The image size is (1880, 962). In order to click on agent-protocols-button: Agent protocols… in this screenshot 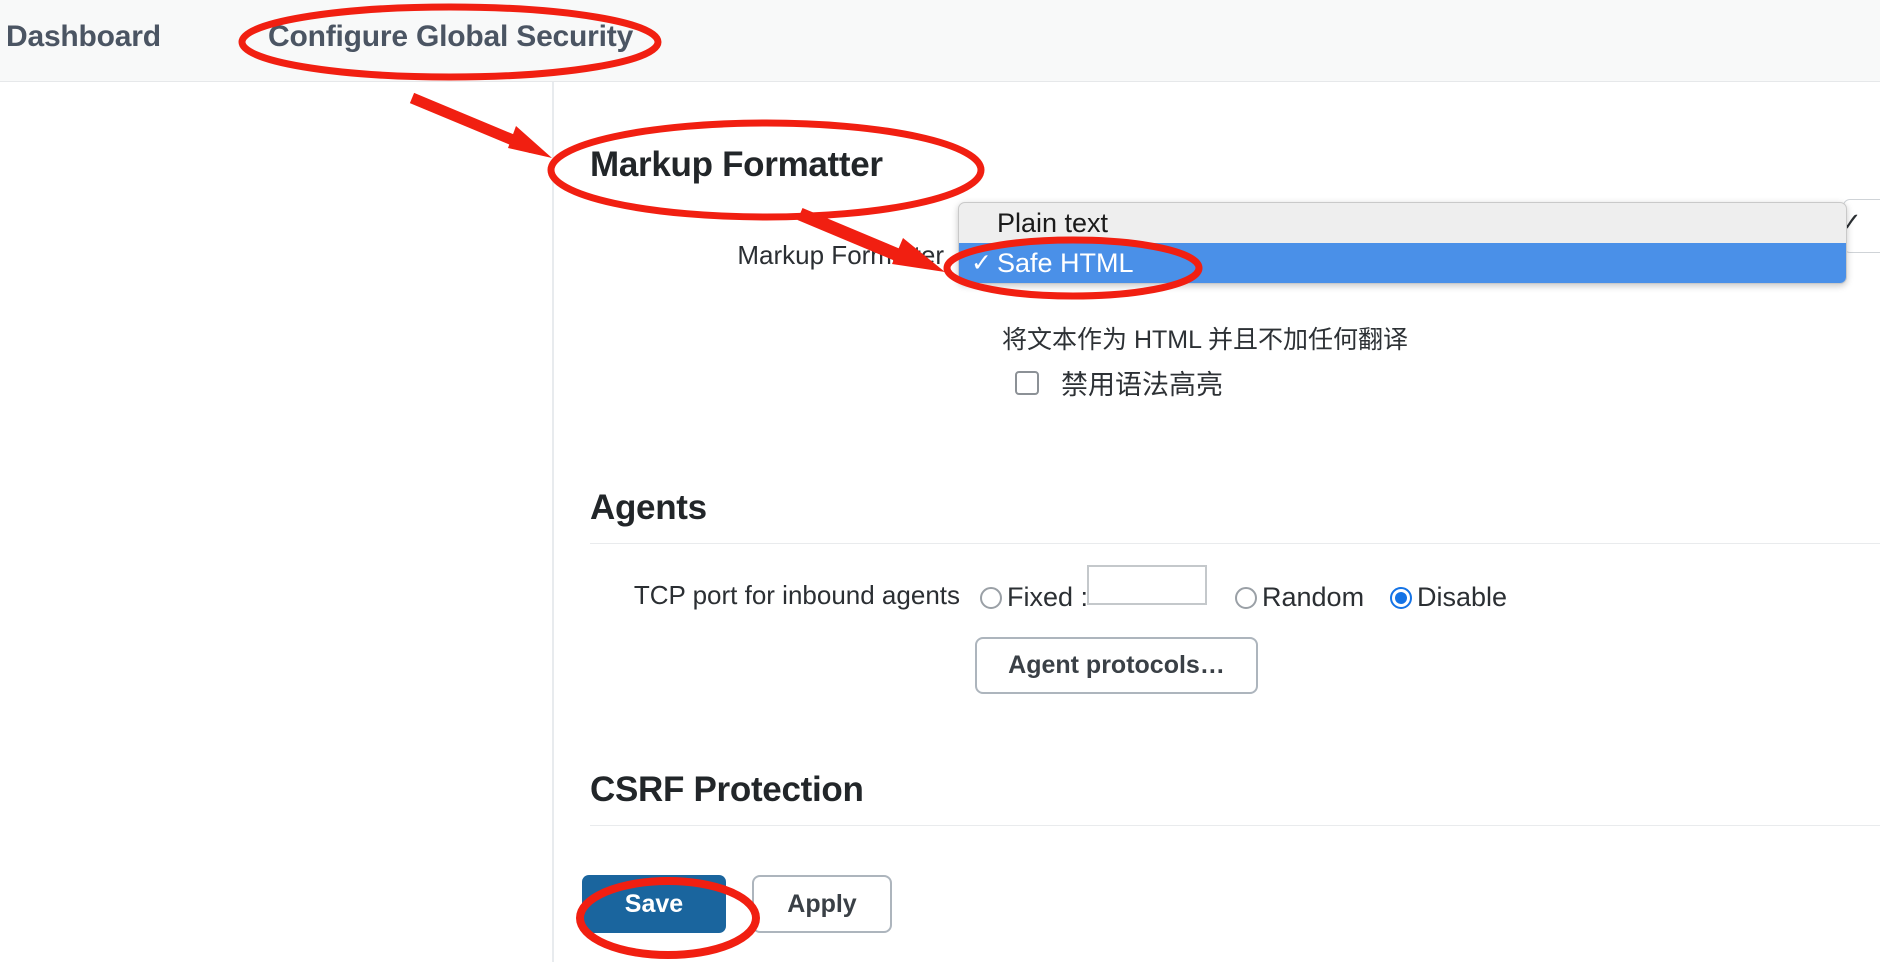, I will do `click(1116, 665)`.